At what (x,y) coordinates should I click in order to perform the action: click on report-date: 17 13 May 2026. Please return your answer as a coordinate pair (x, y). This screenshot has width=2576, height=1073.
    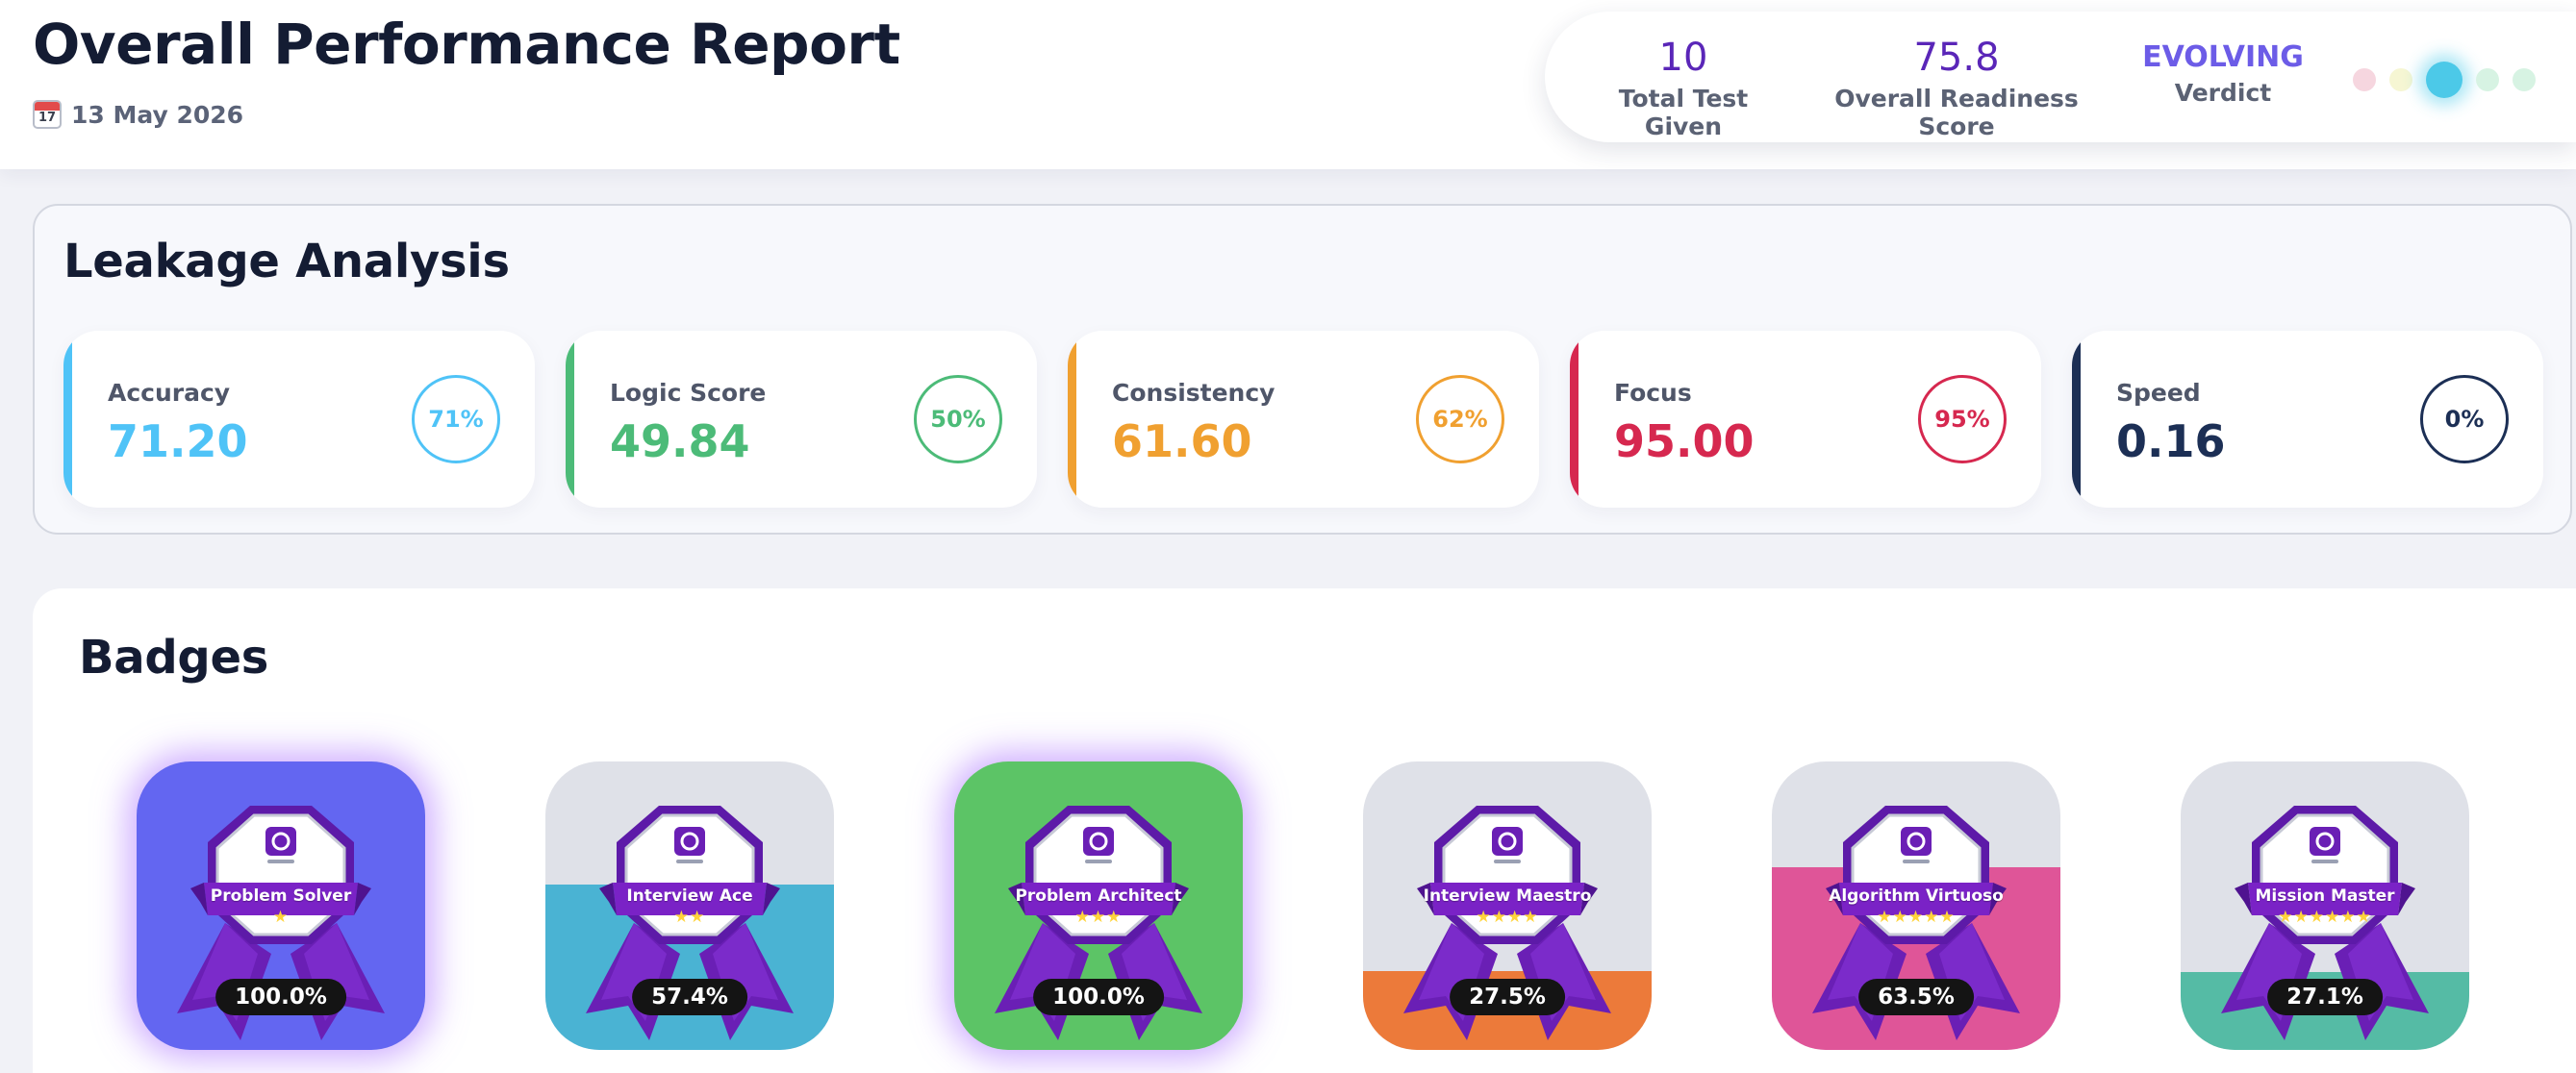
    Looking at the image, I should click on (138, 114).